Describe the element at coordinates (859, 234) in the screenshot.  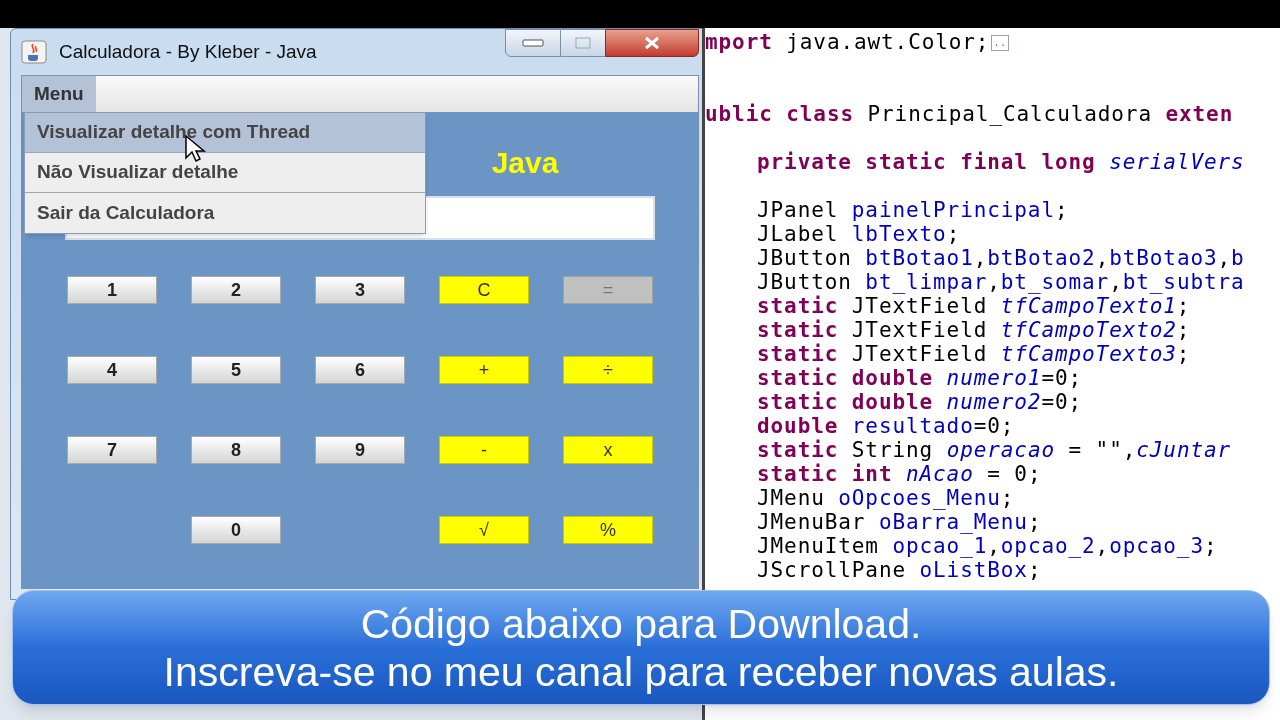
I see `code-line: JLabel lbTexto;` at that location.